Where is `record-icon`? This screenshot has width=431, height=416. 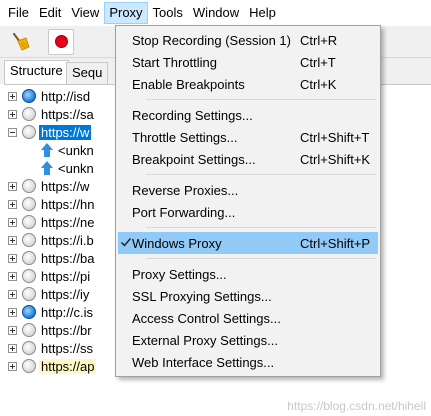
record-icon is located at coordinates (61, 41).